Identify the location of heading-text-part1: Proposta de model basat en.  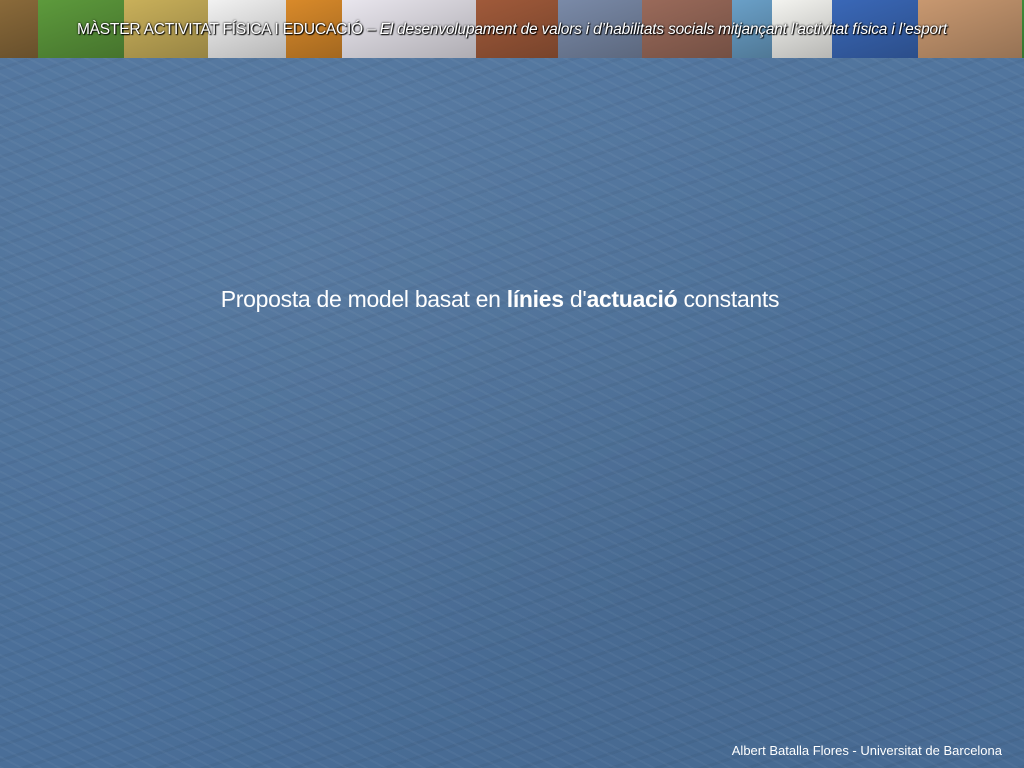
(363, 299).